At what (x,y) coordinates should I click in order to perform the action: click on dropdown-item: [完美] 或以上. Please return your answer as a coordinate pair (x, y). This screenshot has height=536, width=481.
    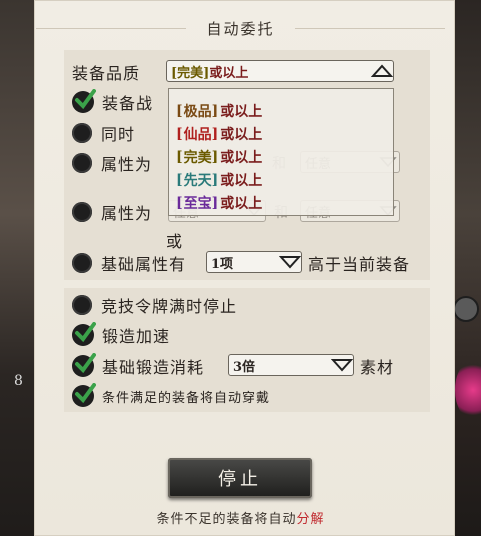
    Looking at the image, I should click on (218, 157).